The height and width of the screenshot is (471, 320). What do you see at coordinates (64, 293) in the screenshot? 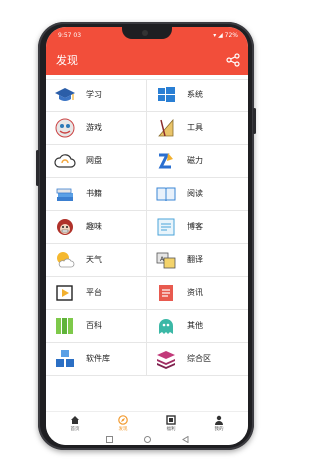
I see `play-platform-icon` at bounding box center [64, 293].